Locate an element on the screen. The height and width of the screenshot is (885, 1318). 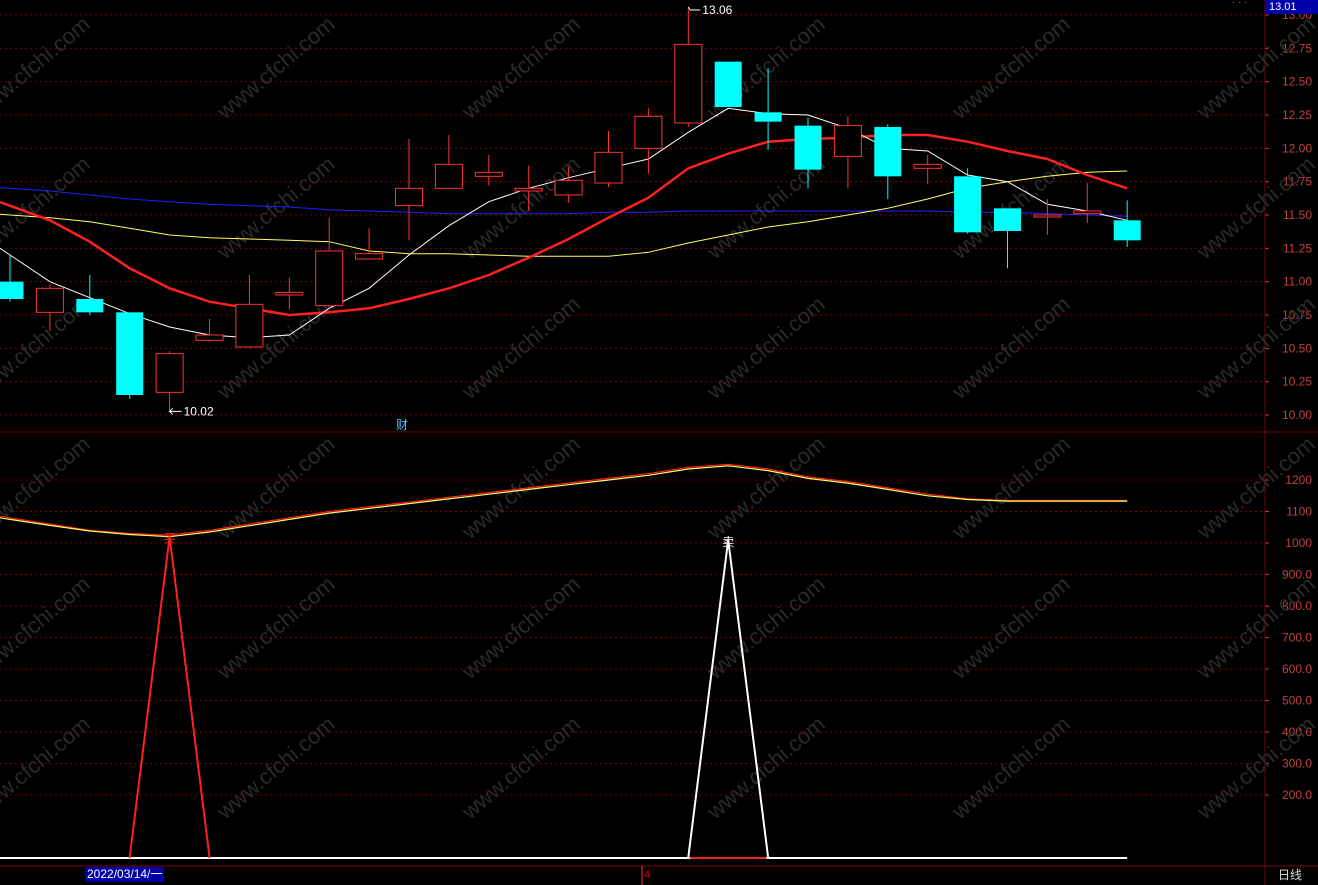
current-price-badge: 13.01 is located at coordinates (1292, 7).